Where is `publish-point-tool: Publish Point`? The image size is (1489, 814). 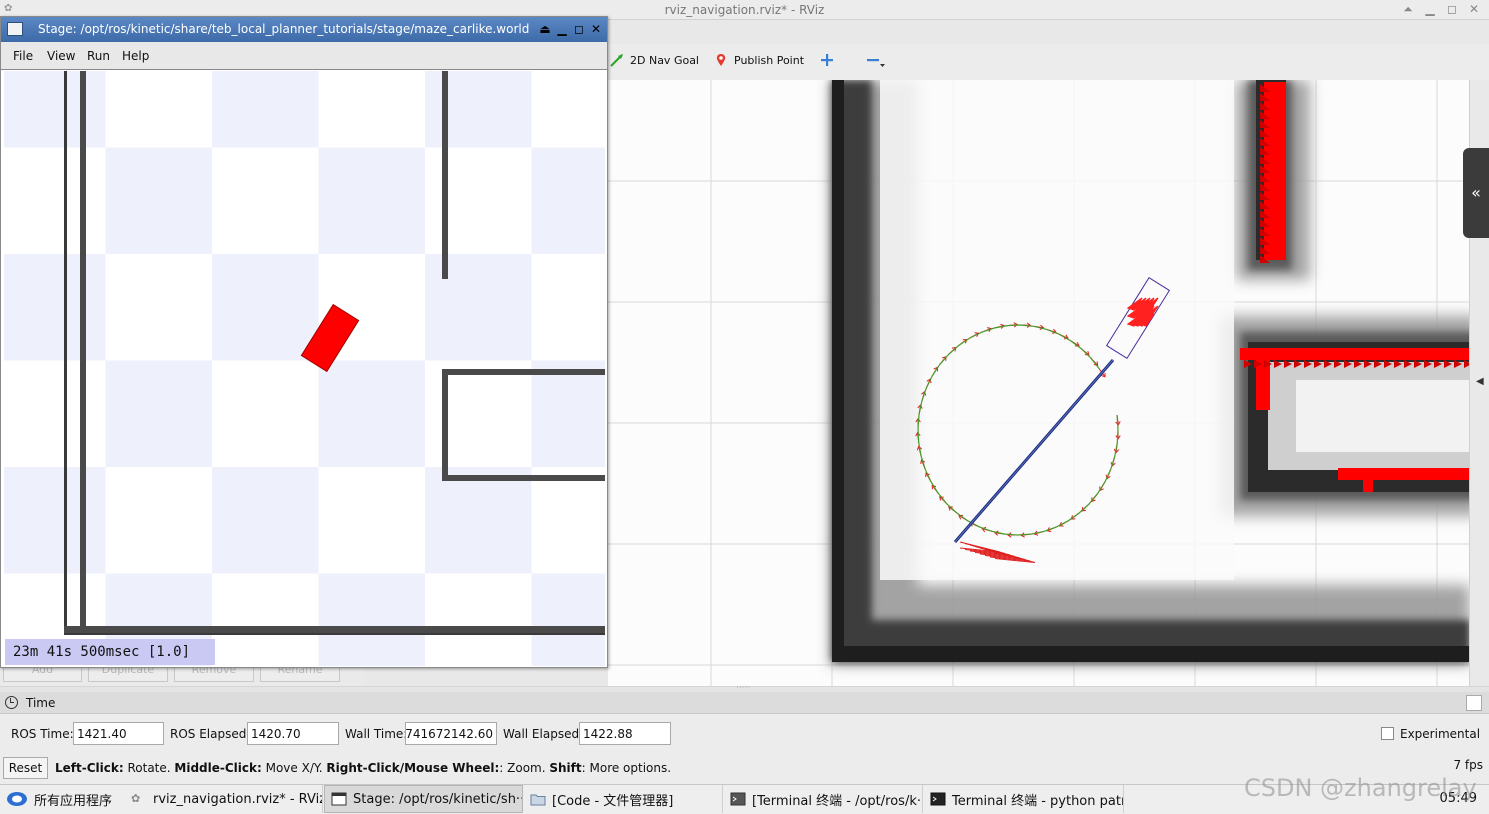 publish-point-tool: Publish Point is located at coordinates (759, 60).